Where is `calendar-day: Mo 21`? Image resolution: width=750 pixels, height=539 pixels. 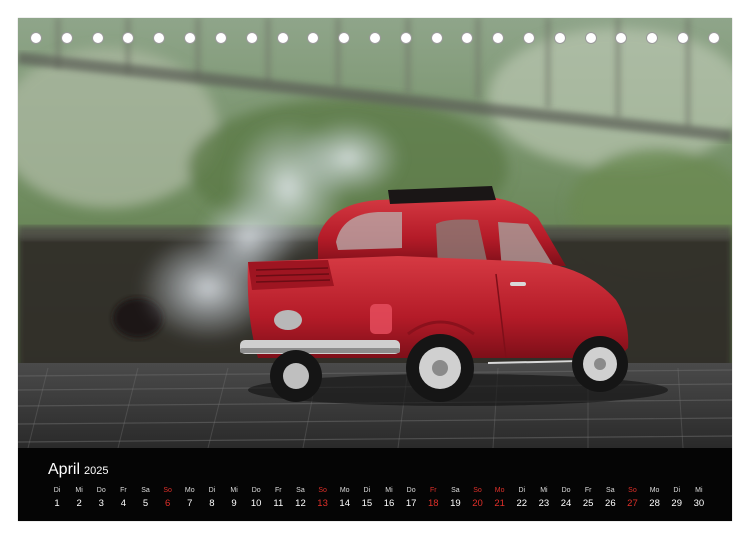 calendar-day: Mo 21 is located at coordinates (500, 498).